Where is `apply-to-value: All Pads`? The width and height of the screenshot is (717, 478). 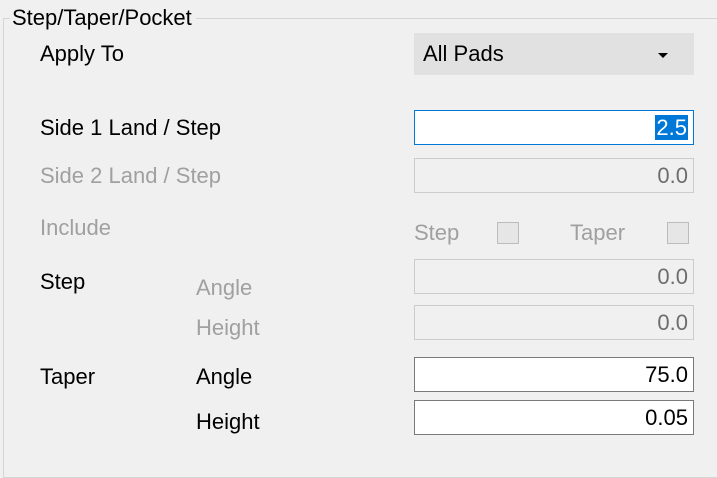 apply-to-value: All Pads is located at coordinates (463, 53).